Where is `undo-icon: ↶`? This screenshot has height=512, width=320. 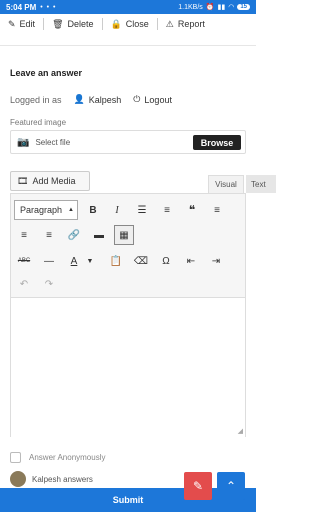 undo-icon: ↶ is located at coordinates (24, 284).